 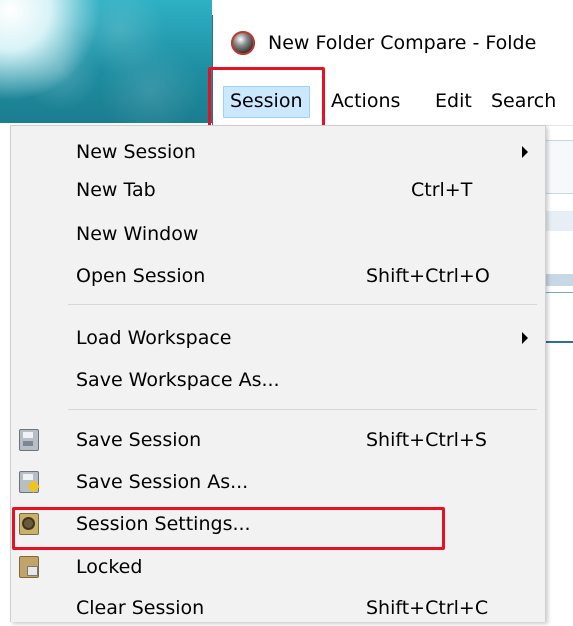 What do you see at coordinates (29, 567) in the screenshot?
I see `locked-icon` at bounding box center [29, 567].